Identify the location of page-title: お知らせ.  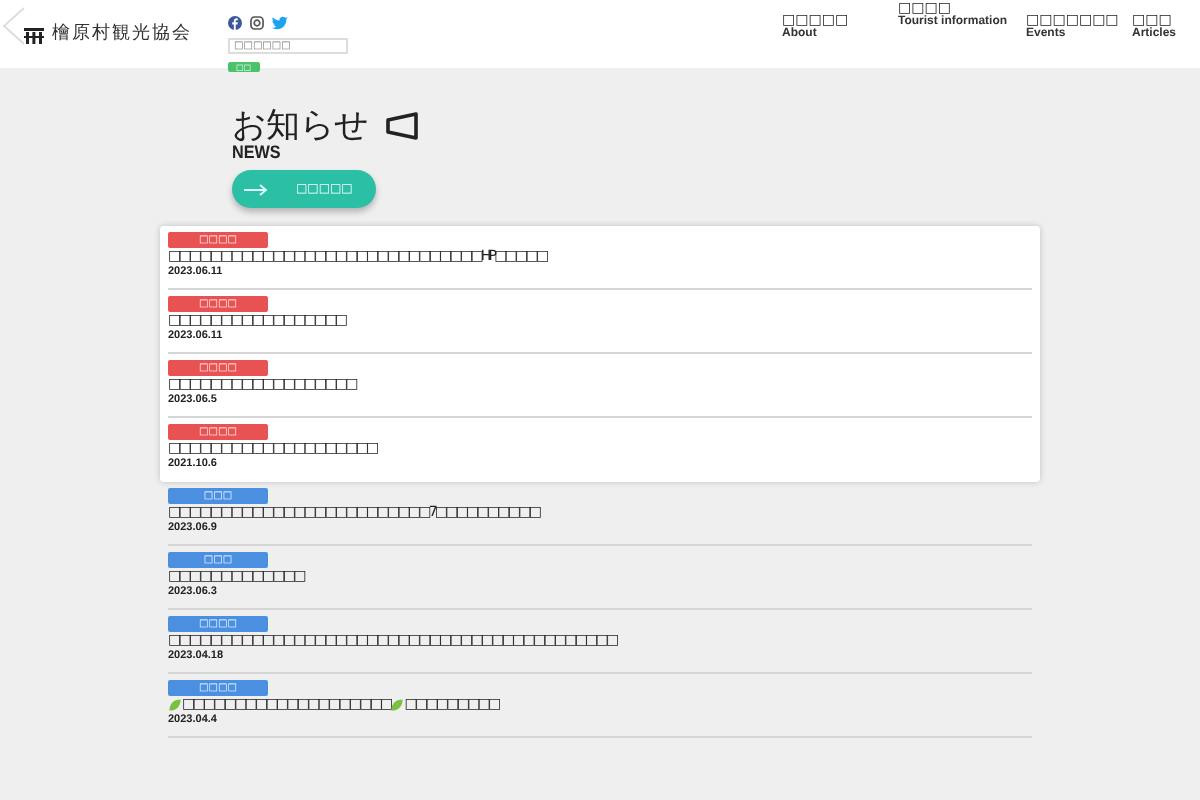
(300, 126).